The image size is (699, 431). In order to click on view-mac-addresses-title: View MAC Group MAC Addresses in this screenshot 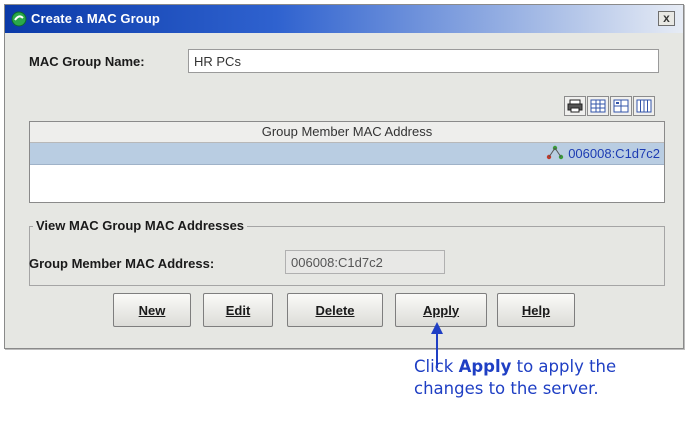, I will do `click(140, 225)`.